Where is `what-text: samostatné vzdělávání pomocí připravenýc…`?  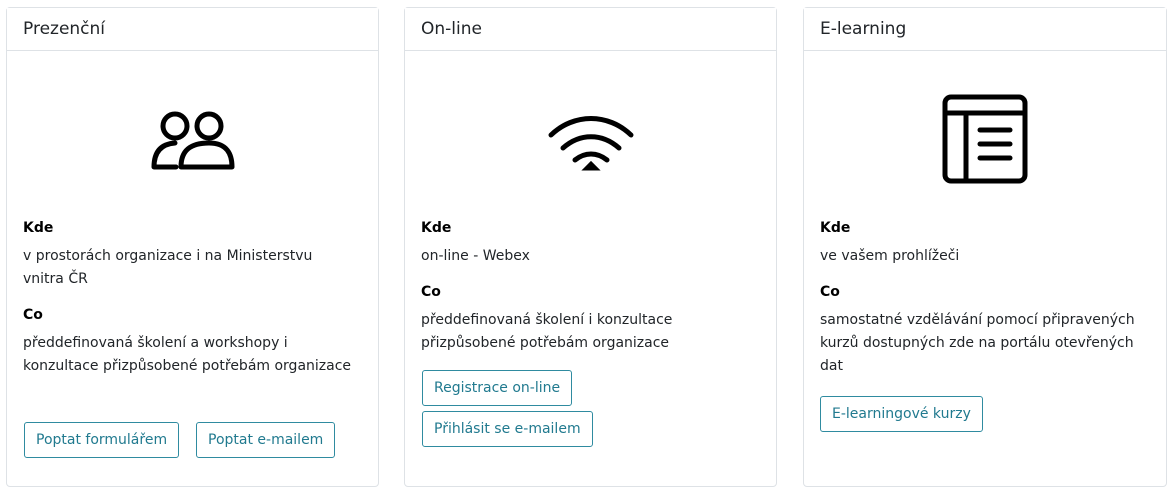
what-text: samostatné vzdělávání pomocí připravenýc… is located at coordinates (977, 343).